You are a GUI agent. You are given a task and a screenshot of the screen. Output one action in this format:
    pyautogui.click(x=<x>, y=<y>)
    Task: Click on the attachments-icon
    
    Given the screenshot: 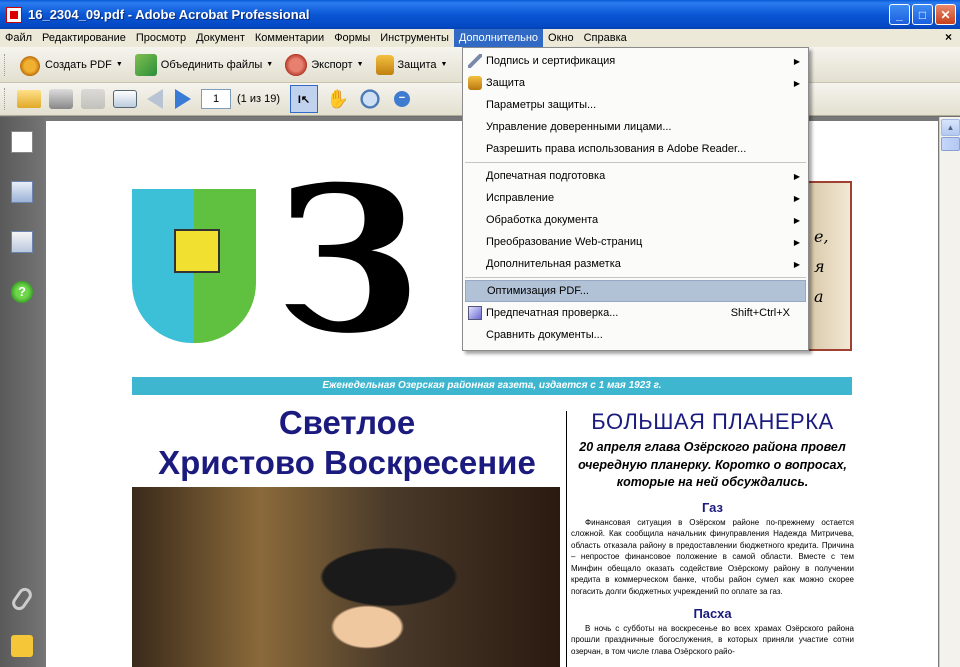 What is the action you would take?
    pyautogui.click(x=22, y=599)
    